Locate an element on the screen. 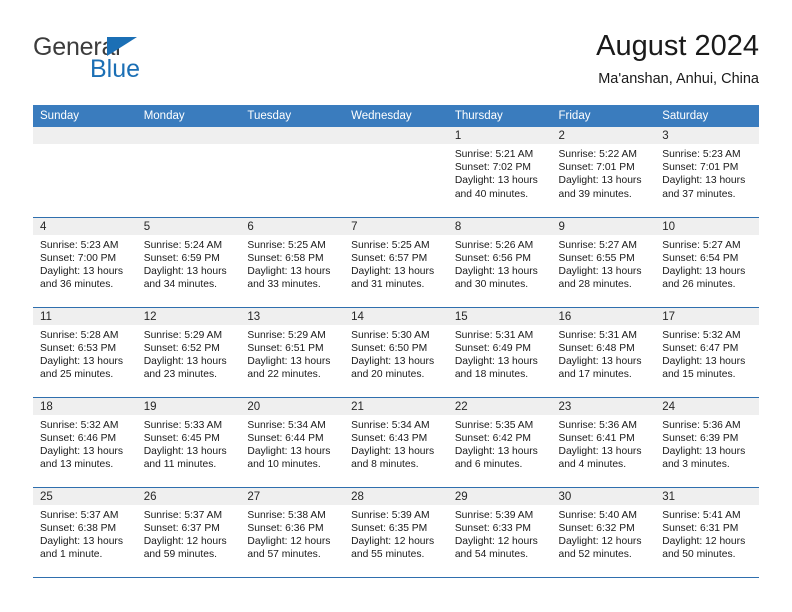  day-number: 28 is located at coordinates (396, 496).